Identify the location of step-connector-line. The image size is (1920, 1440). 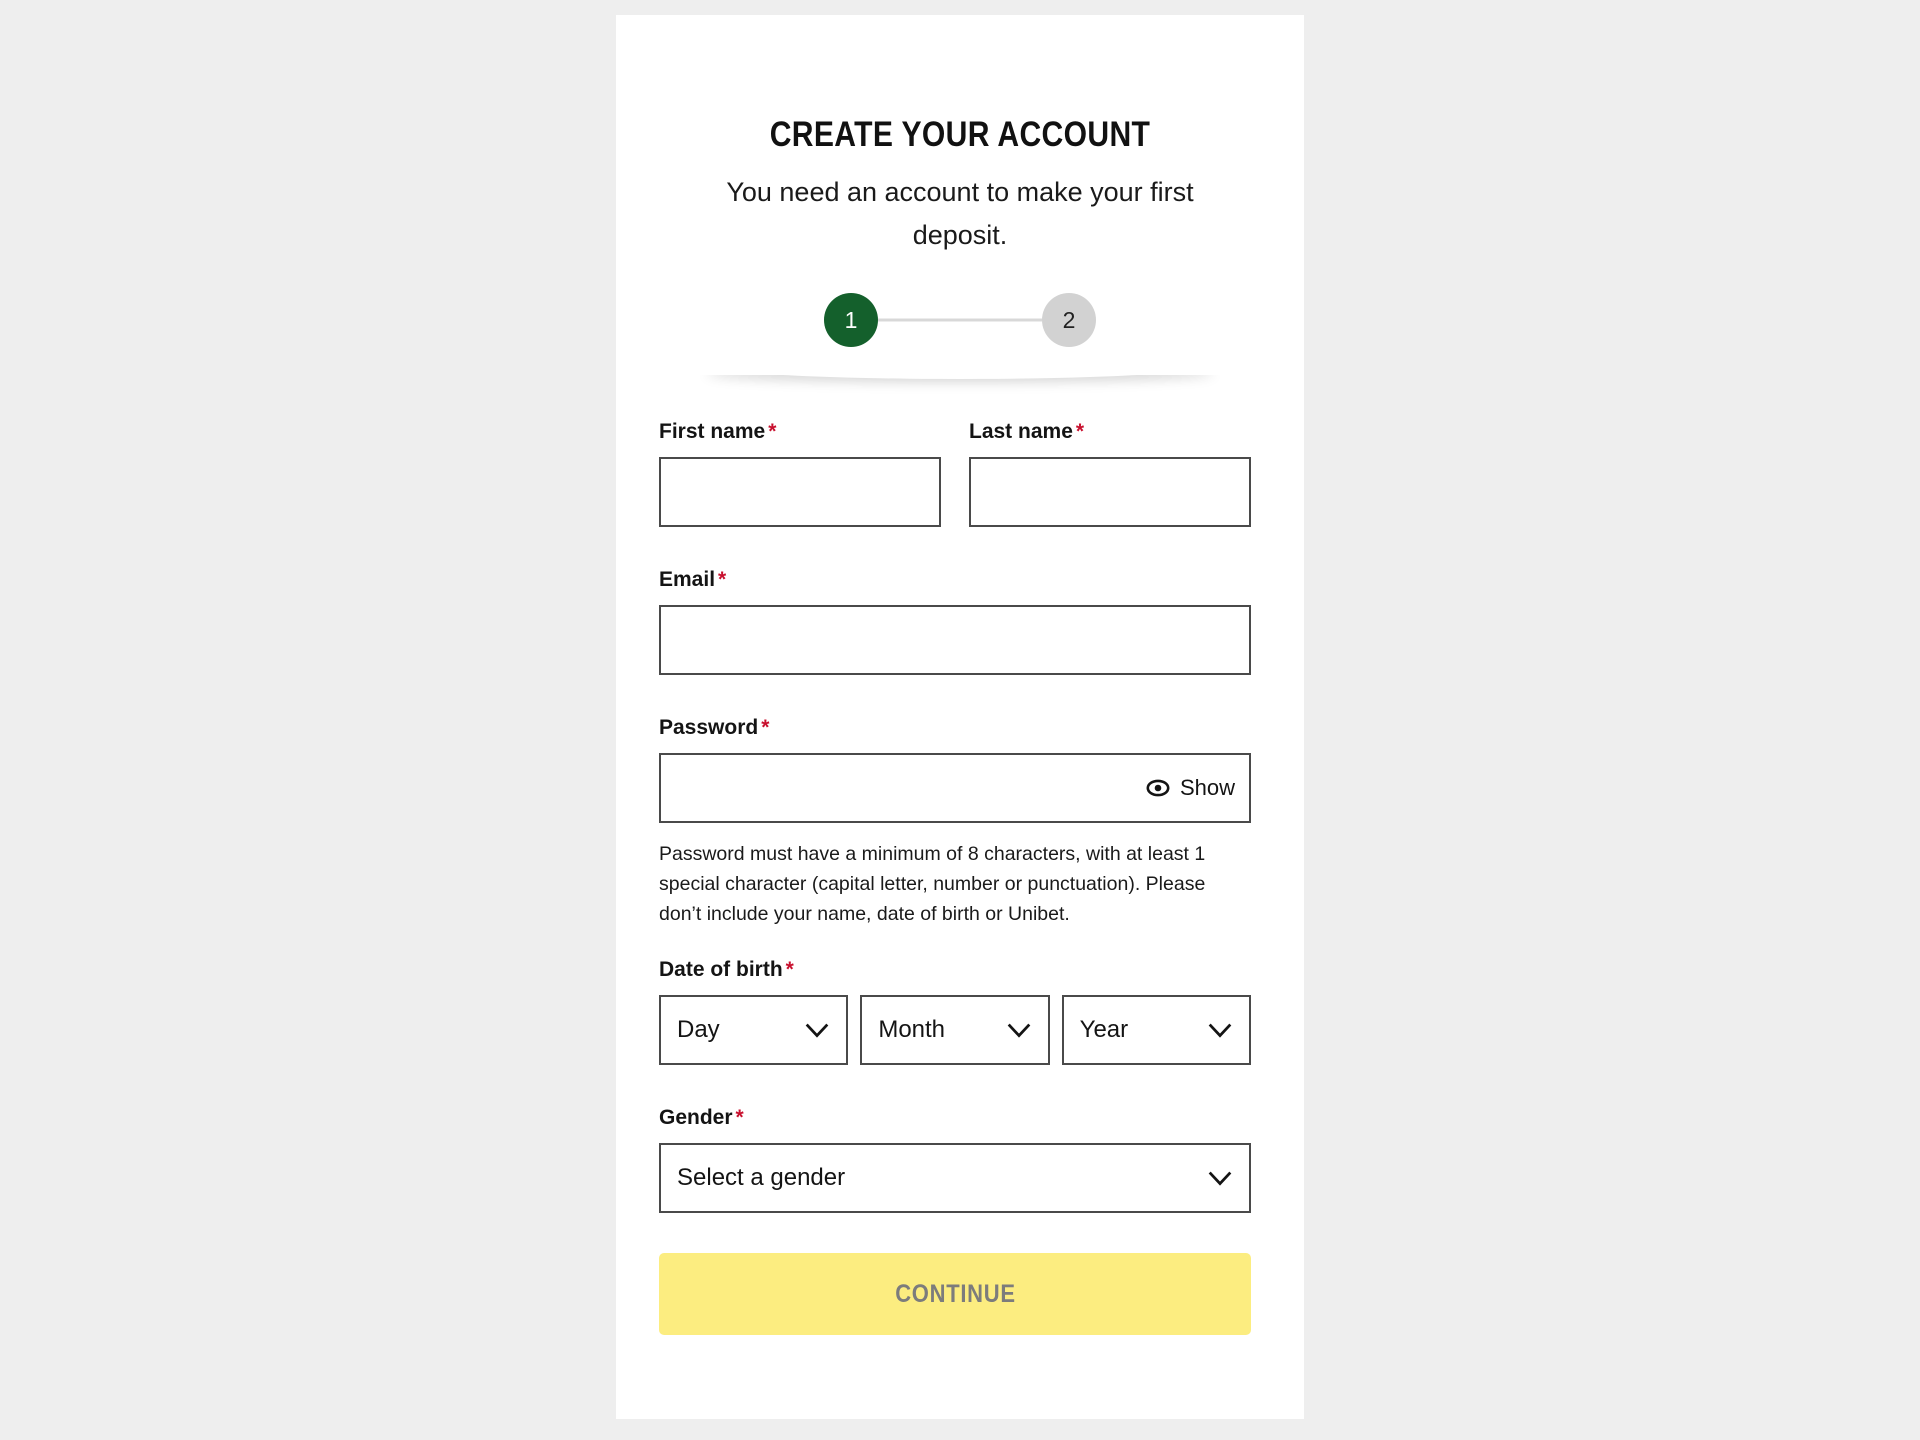
(960, 320).